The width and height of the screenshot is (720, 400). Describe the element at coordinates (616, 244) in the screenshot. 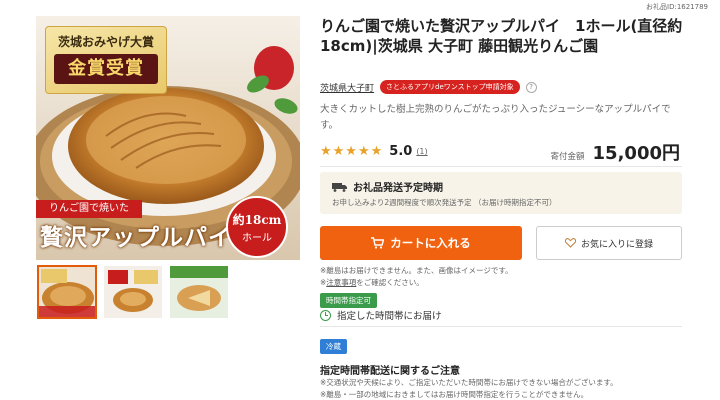

I see `add-to-favorites-label: お気に入りに登録` at that location.